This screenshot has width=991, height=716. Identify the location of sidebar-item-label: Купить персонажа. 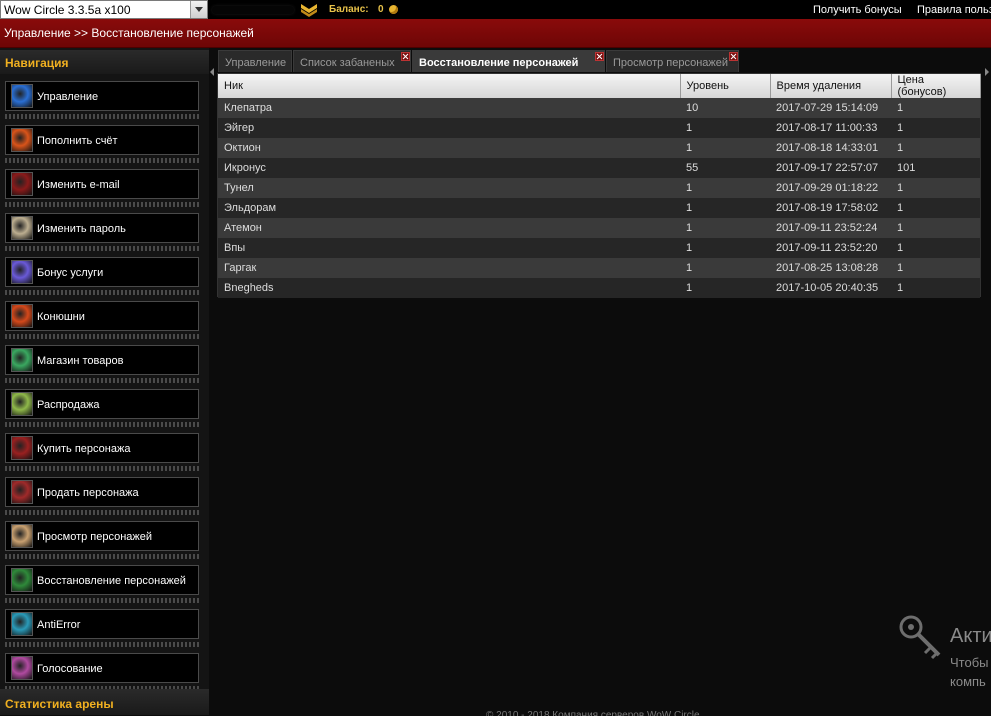
(84, 449).